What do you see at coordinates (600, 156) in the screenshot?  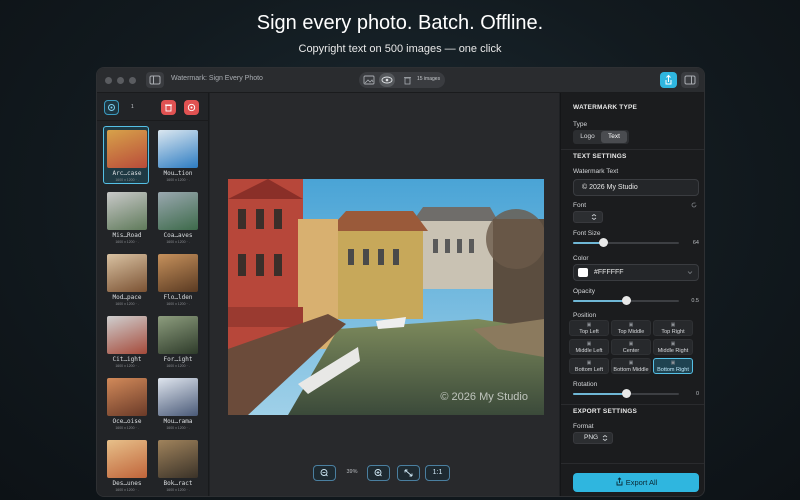 I see `text-settings-title: TEXT SETTINGS` at bounding box center [600, 156].